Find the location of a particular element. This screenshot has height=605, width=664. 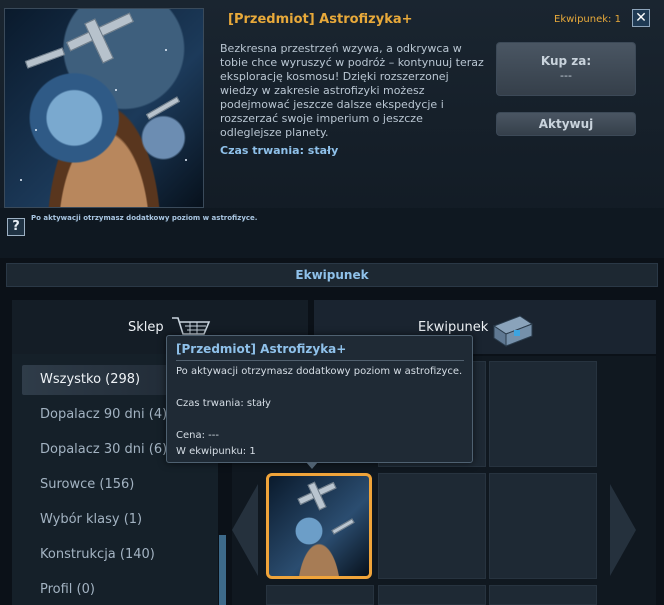

buy-button-label: Kup za: is located at coordinates (566, 61).